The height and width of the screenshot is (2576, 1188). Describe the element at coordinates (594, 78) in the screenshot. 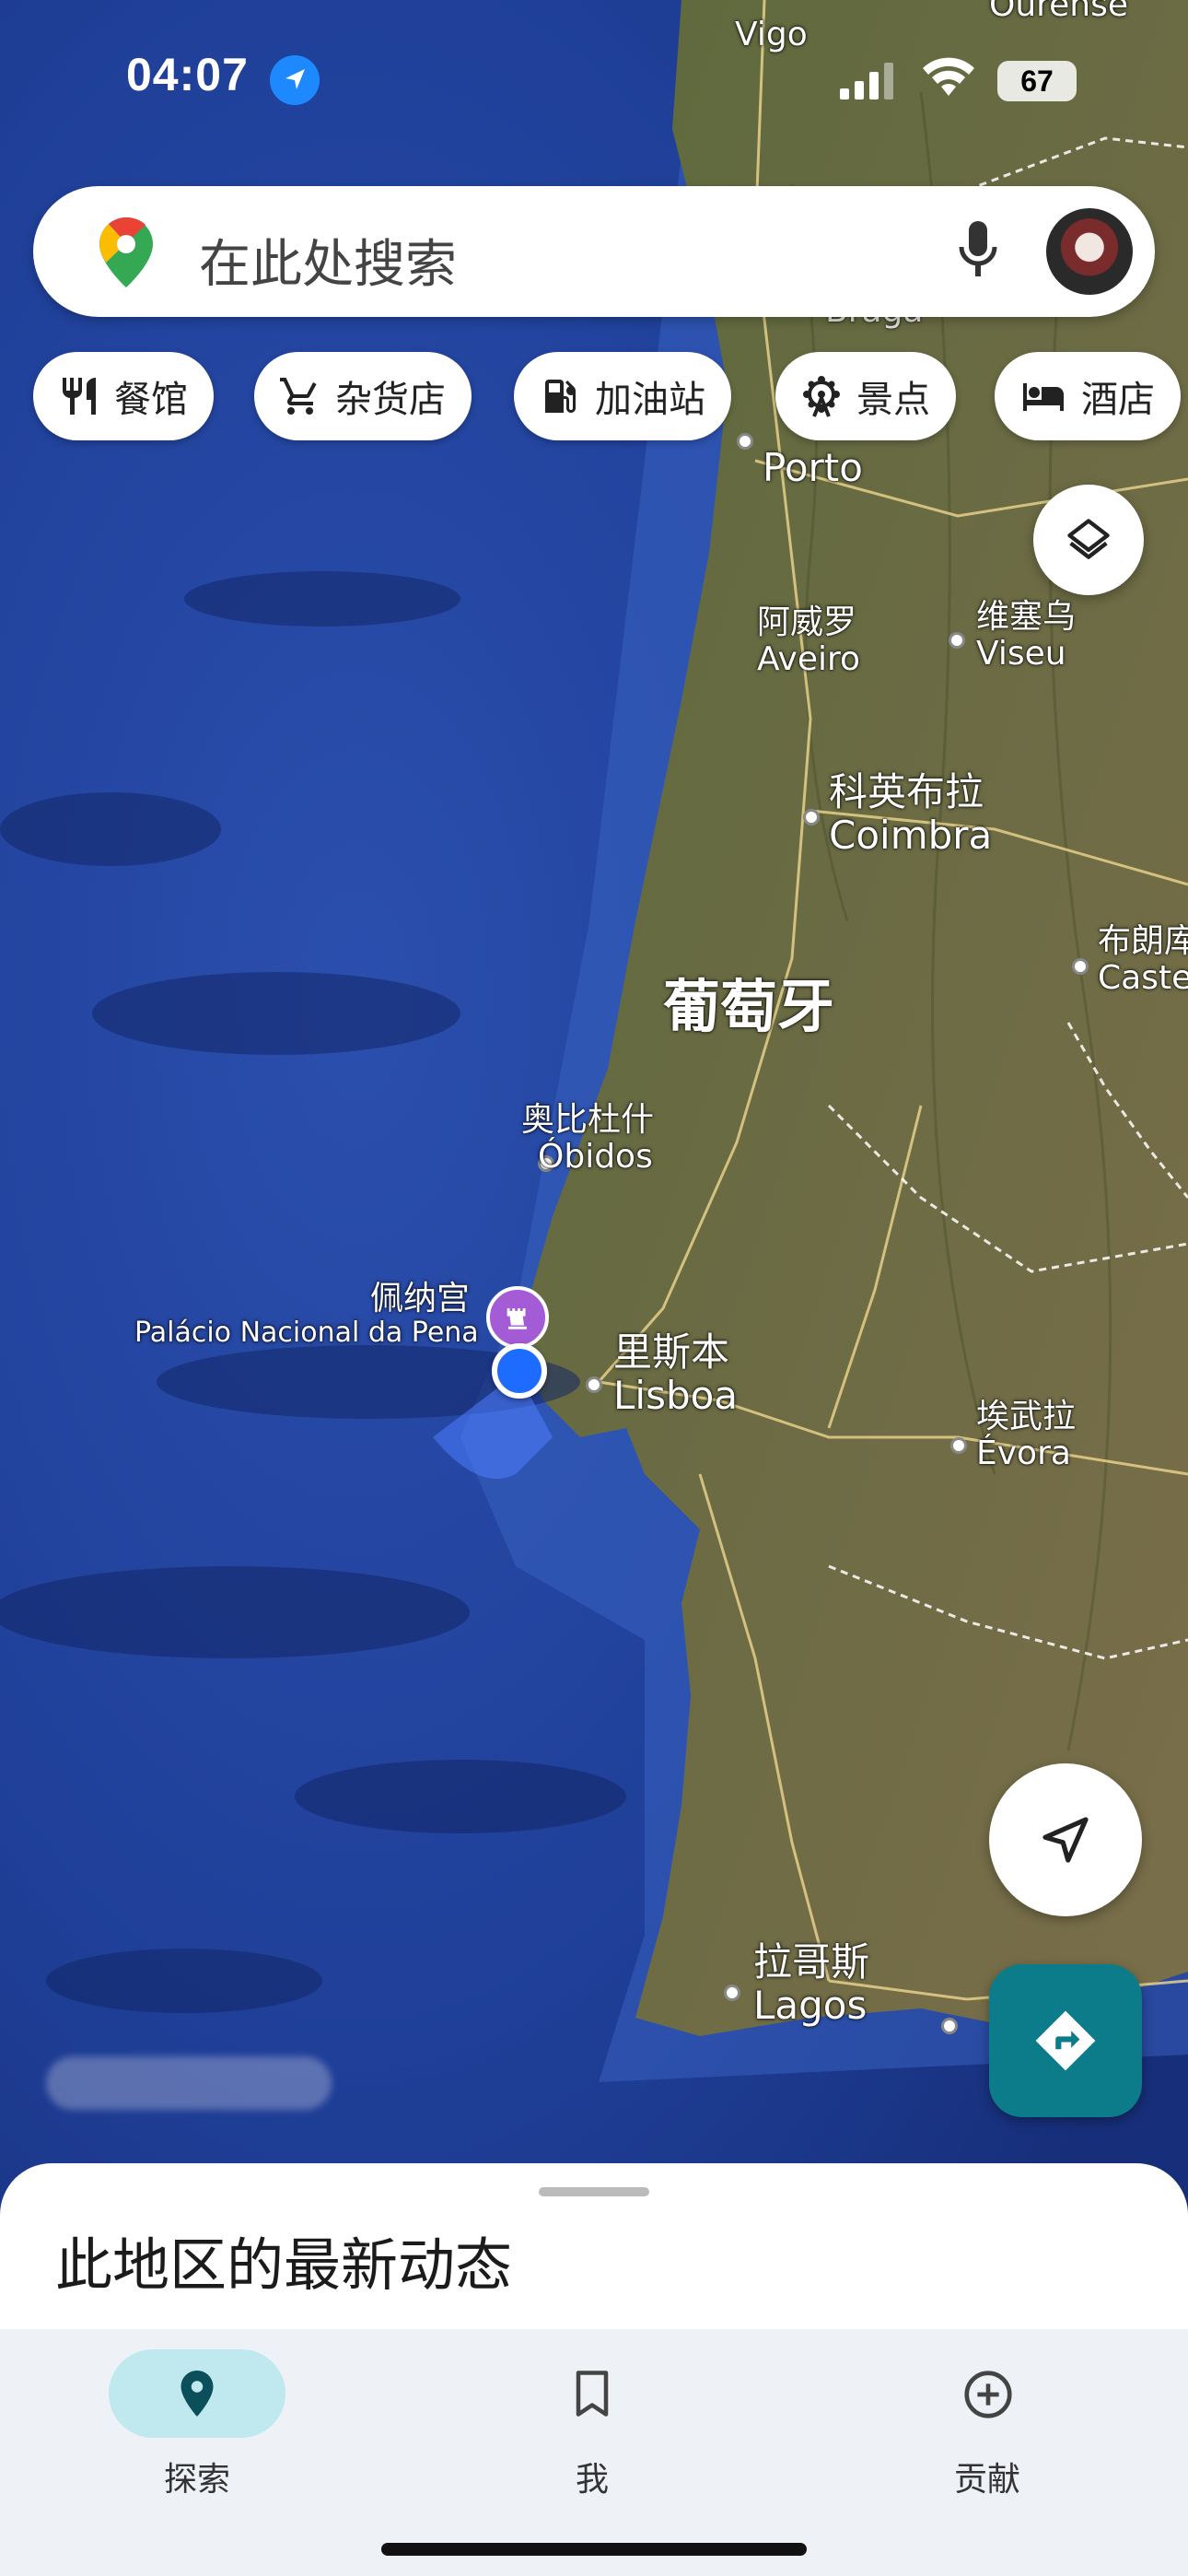

I see `status-bar: 04:07 67` at that location.